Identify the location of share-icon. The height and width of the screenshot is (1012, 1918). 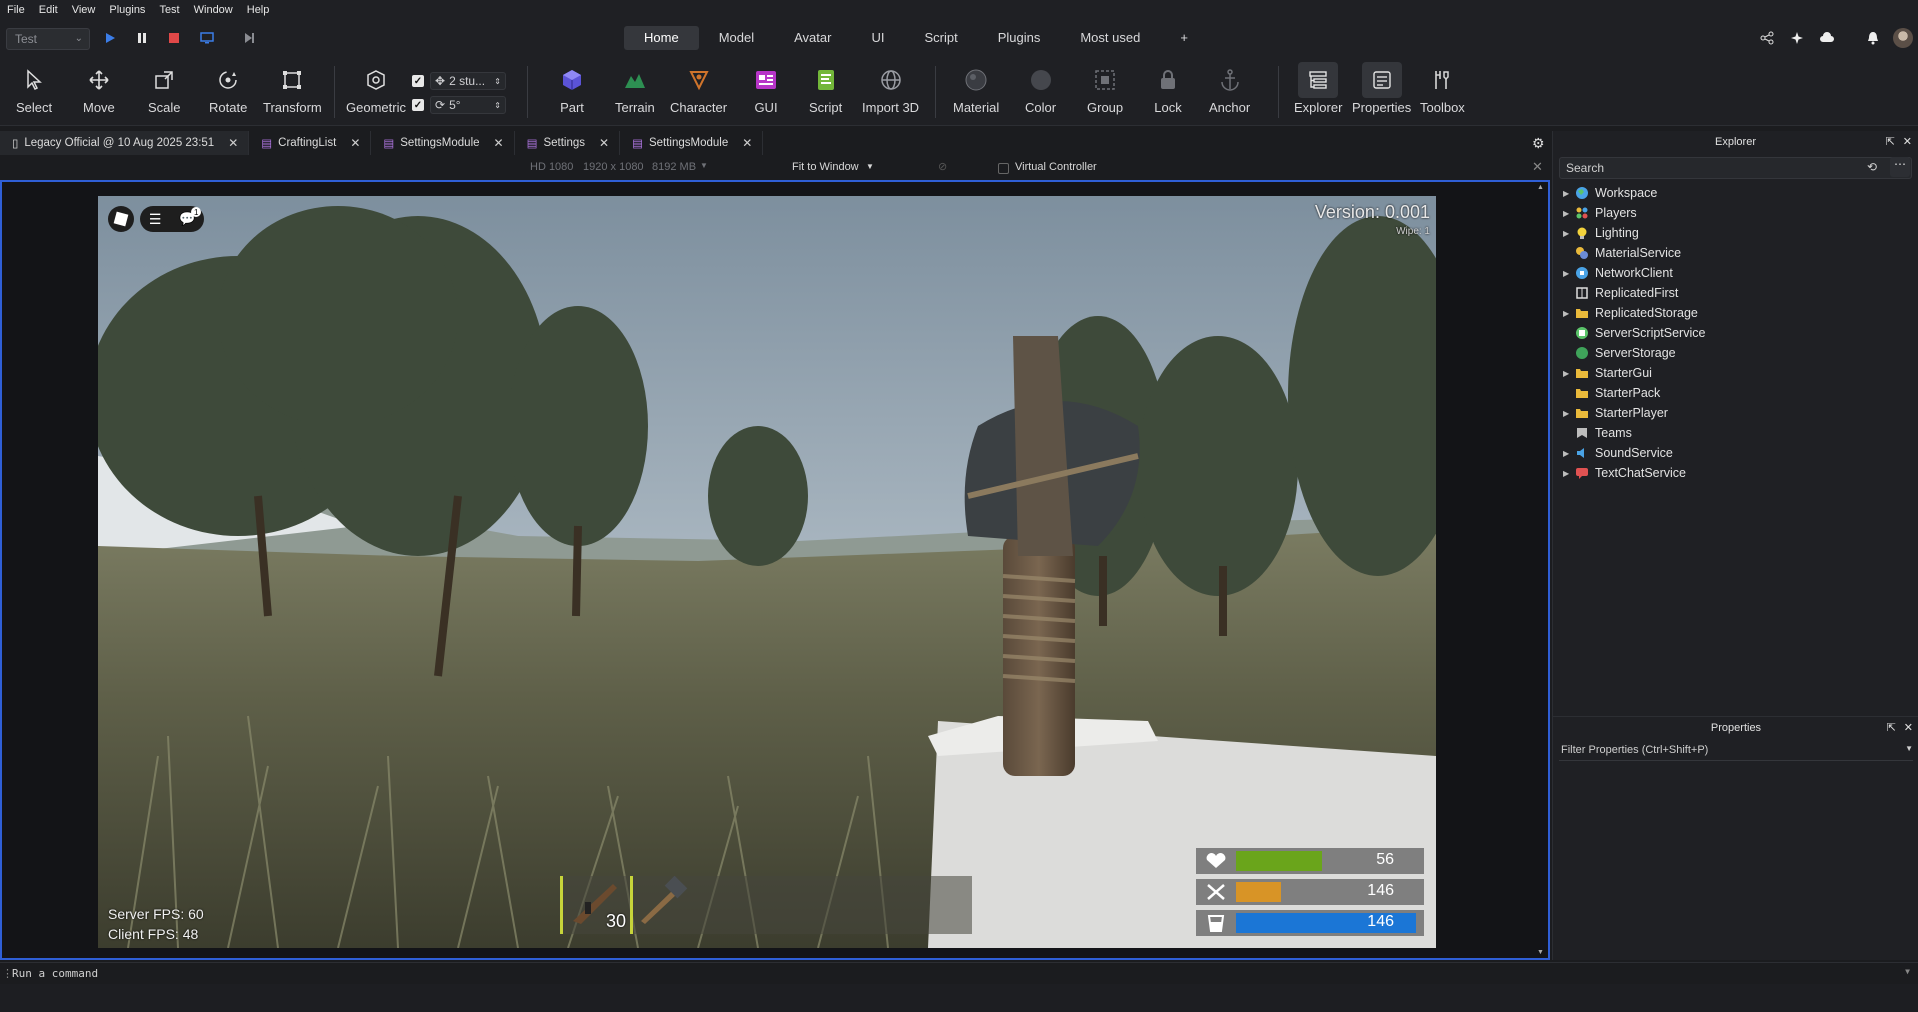
(1767, 38).